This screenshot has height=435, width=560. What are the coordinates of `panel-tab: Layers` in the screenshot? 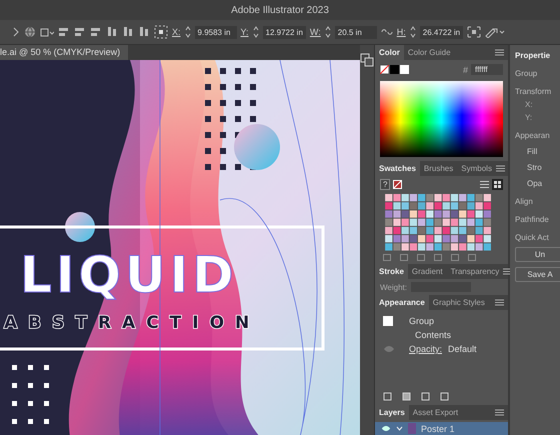 It's located at (392, 412).